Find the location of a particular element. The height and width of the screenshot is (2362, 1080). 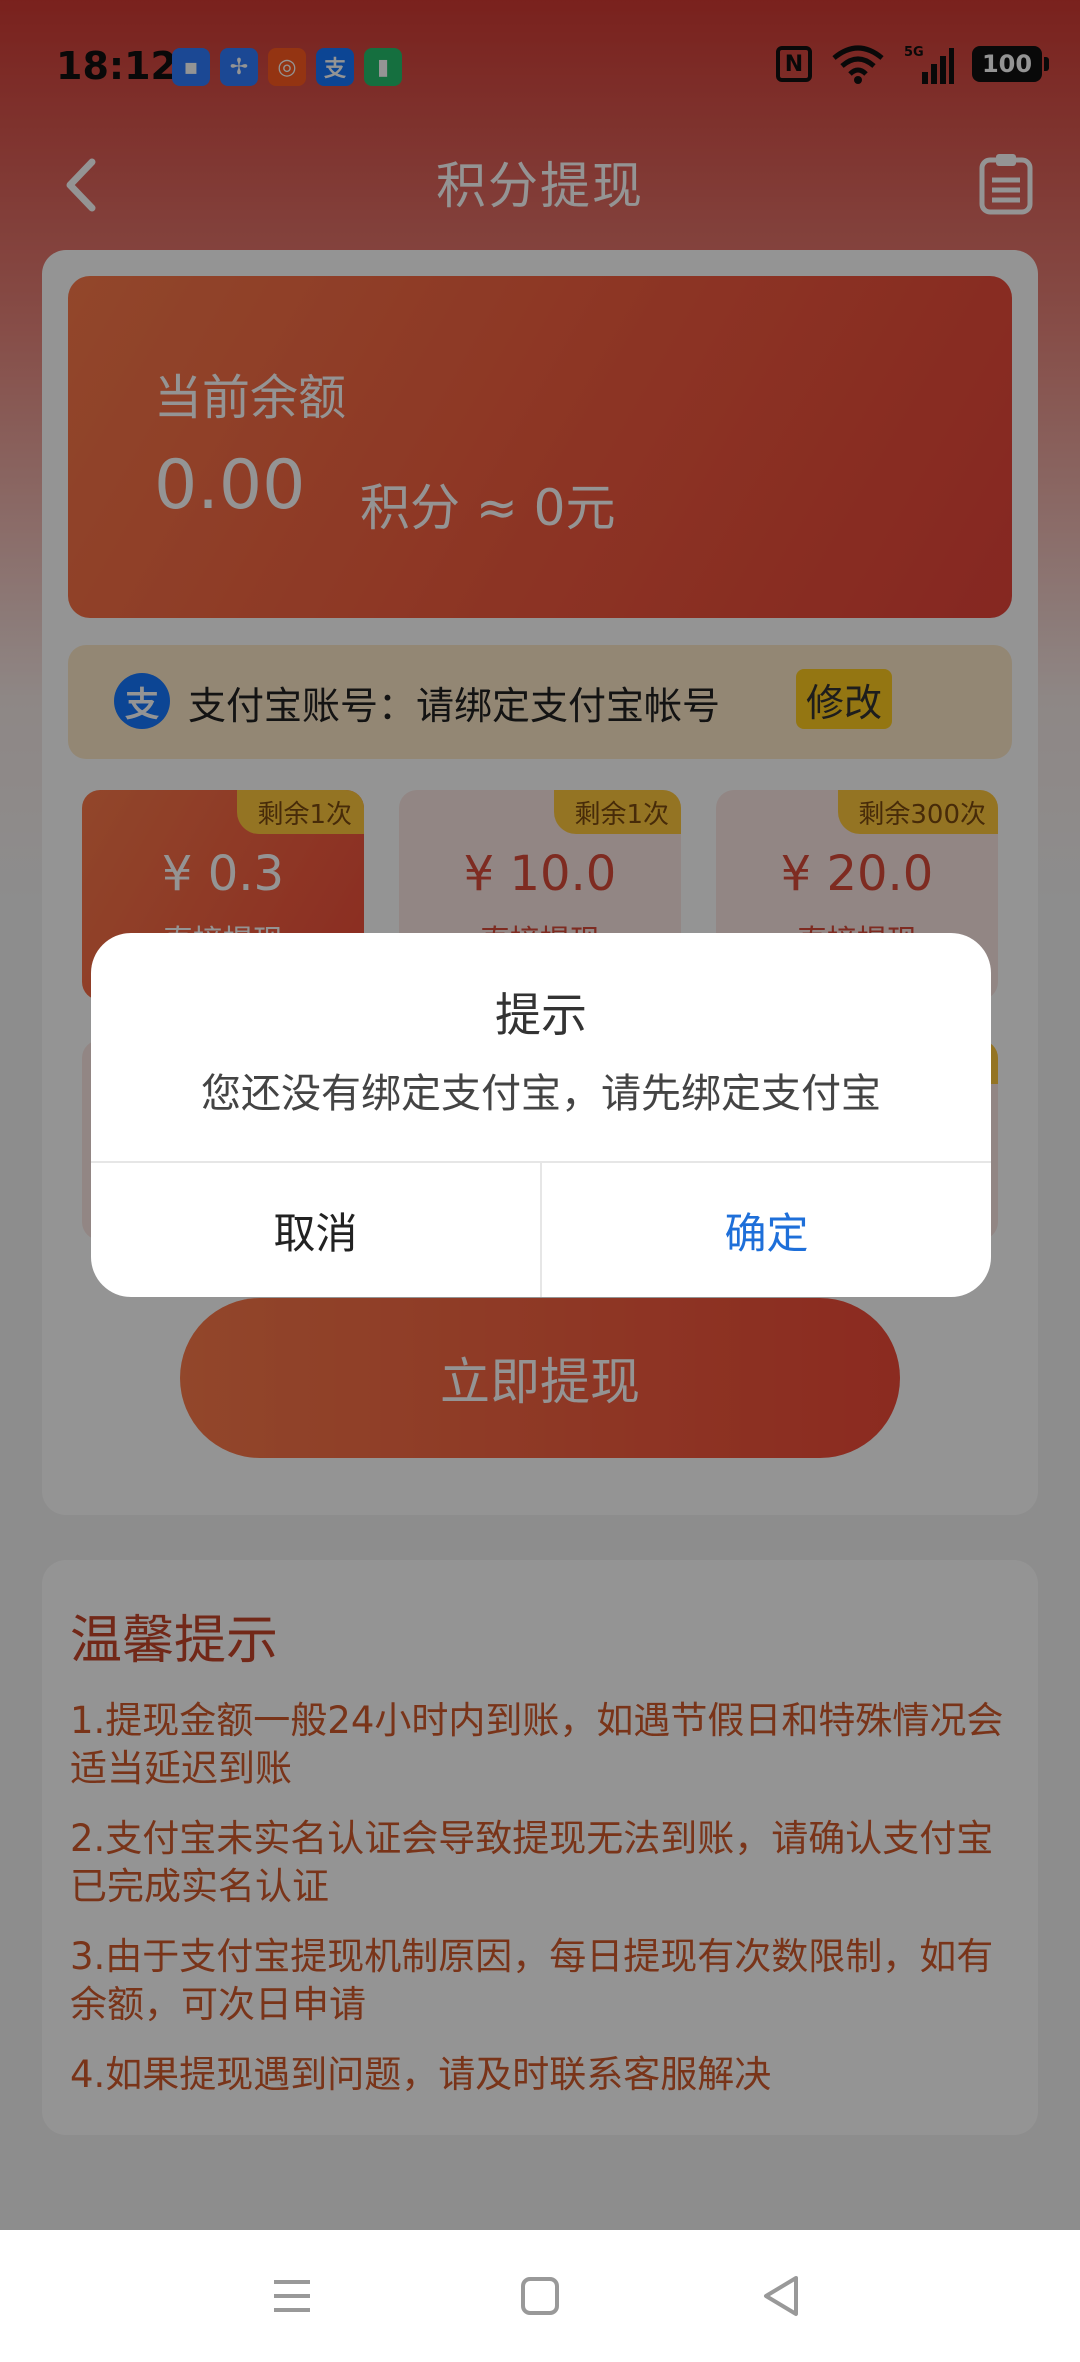

alert-dialog: 提示 您还没有绑定支付宝，请先绑定支付宝 取消 确定 is located at coordinates (541, 1115).